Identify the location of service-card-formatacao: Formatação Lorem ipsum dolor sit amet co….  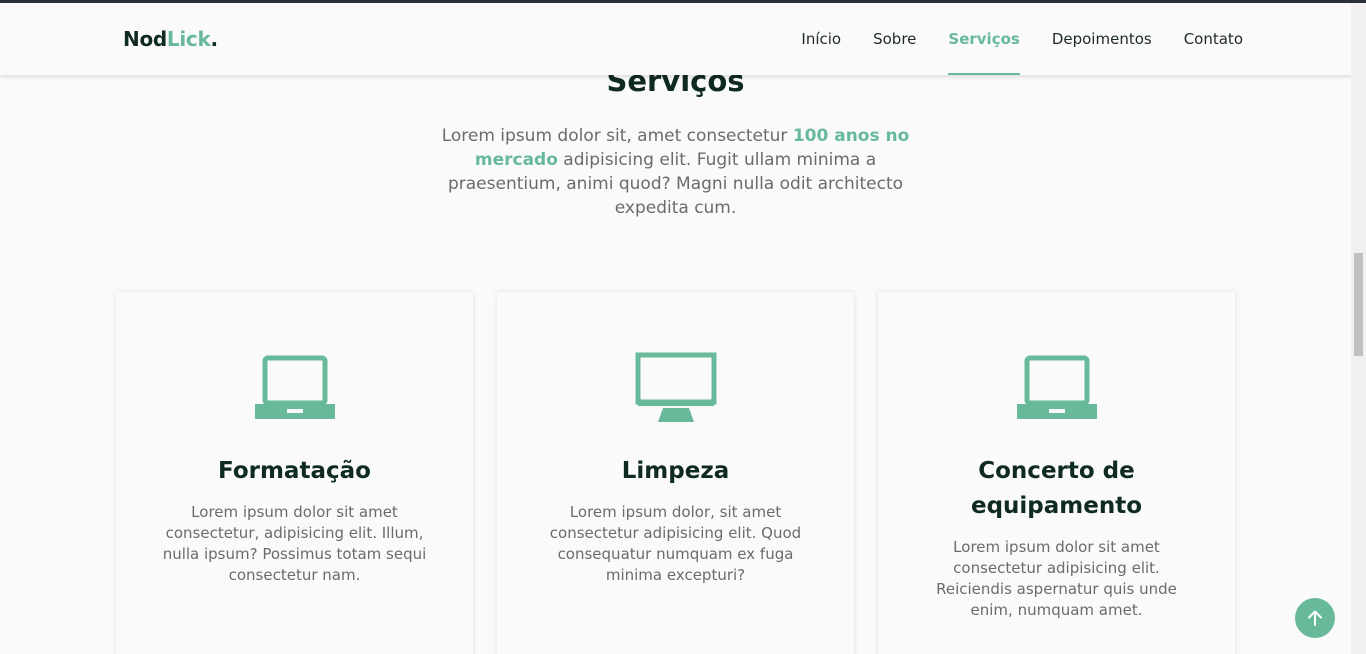
(294, 473).